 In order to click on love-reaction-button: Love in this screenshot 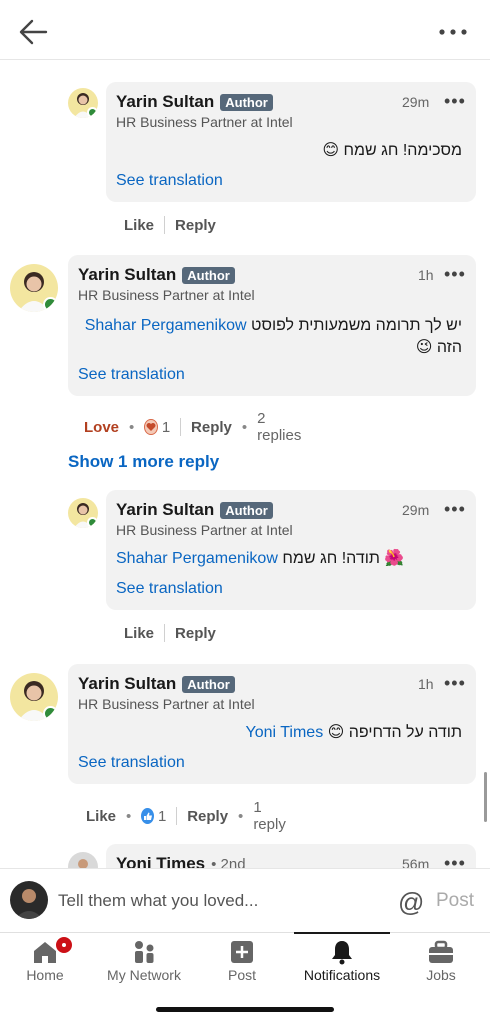, I will do `click(101, 427)`.